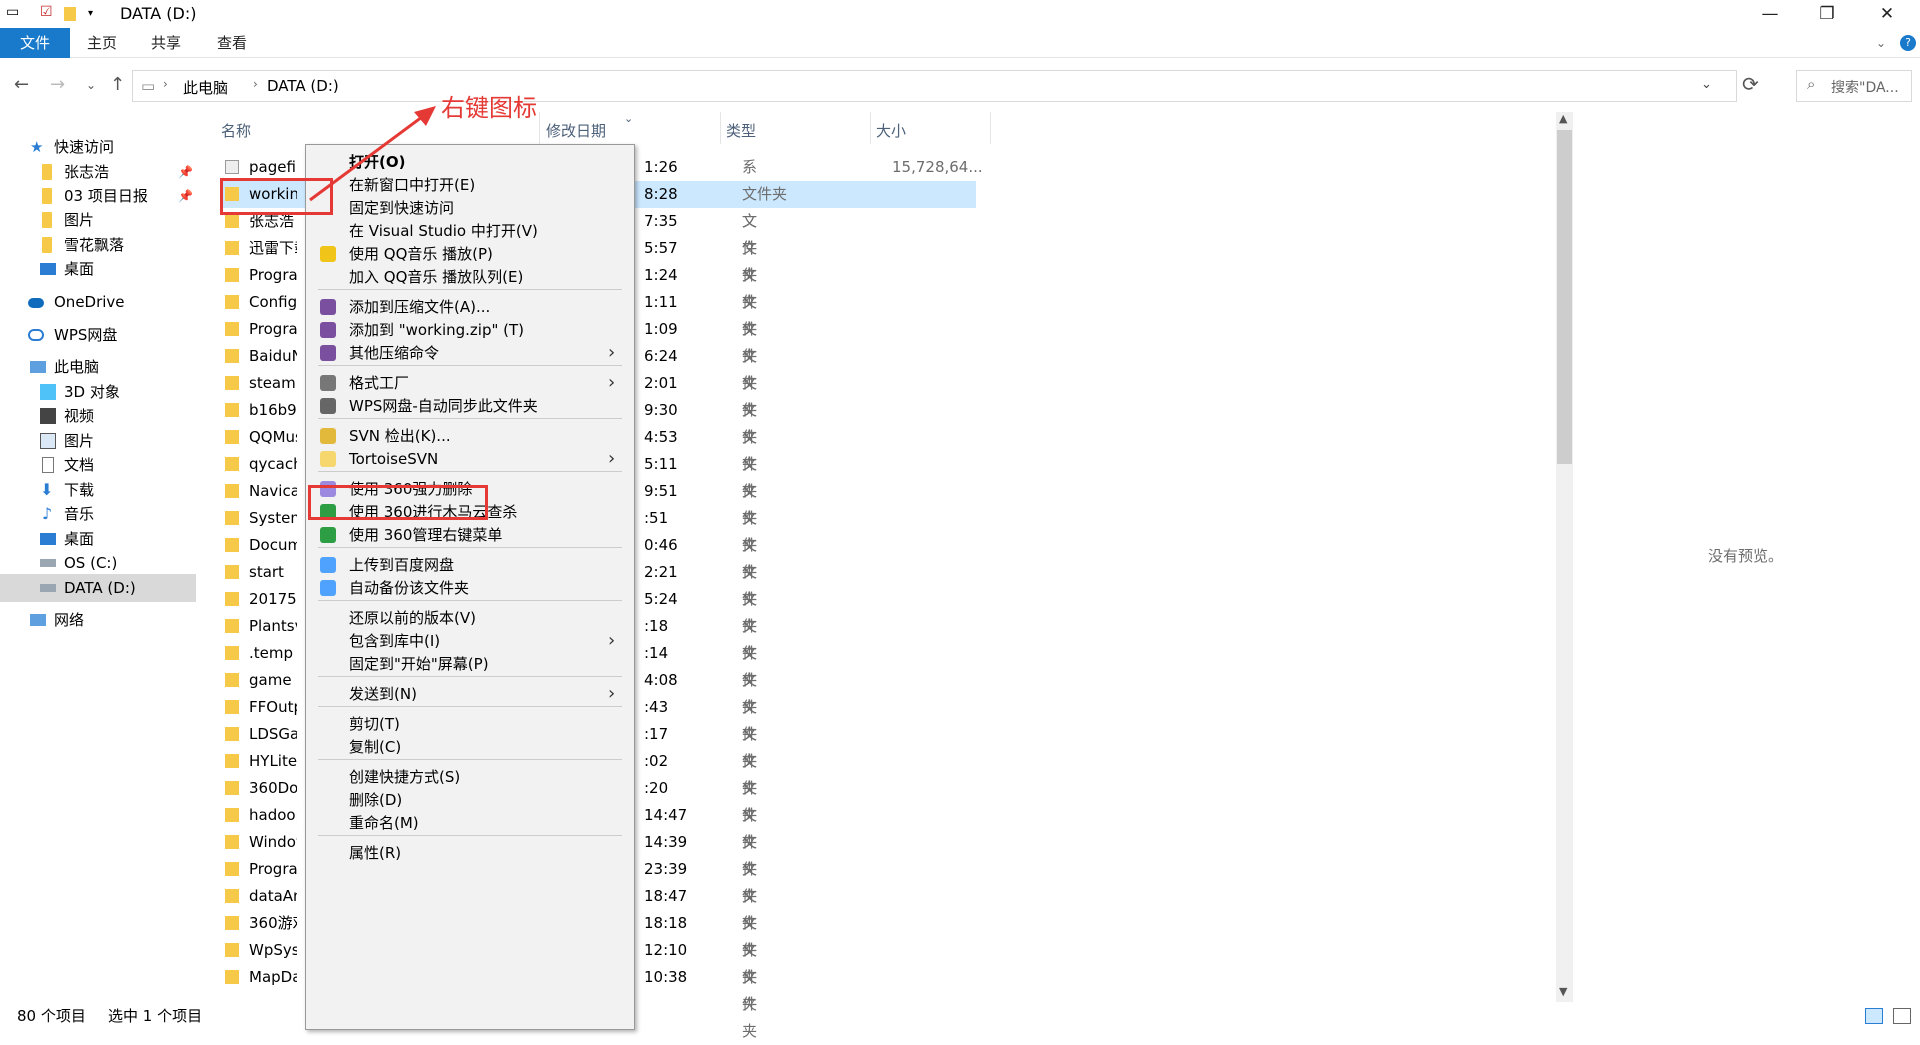  What do you see at coordinates (98, 367) in the screenshot?
I see `nav-this-pc: 此电脑` at bounding box center [98, 367].